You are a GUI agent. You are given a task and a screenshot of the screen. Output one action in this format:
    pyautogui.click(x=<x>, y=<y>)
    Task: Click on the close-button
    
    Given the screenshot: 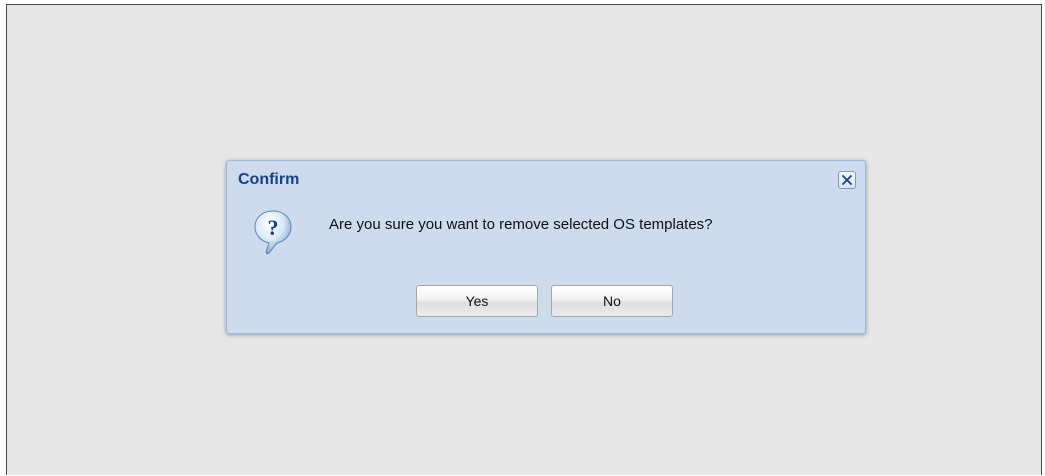 What is the action you would take?
    pyautogui.click(x=847, y=180)
    